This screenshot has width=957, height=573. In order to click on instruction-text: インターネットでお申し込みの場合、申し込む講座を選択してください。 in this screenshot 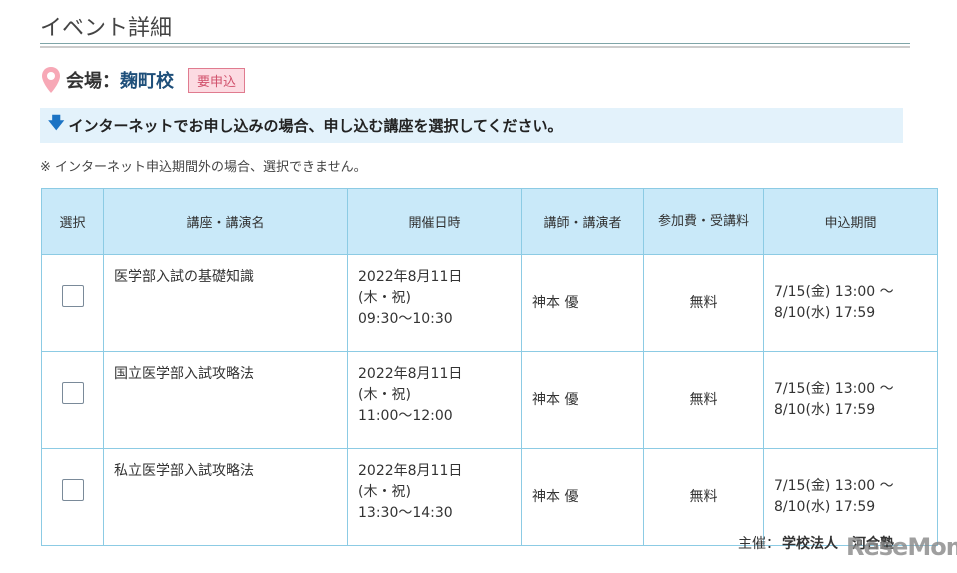, I will do `click(315, 126)`.